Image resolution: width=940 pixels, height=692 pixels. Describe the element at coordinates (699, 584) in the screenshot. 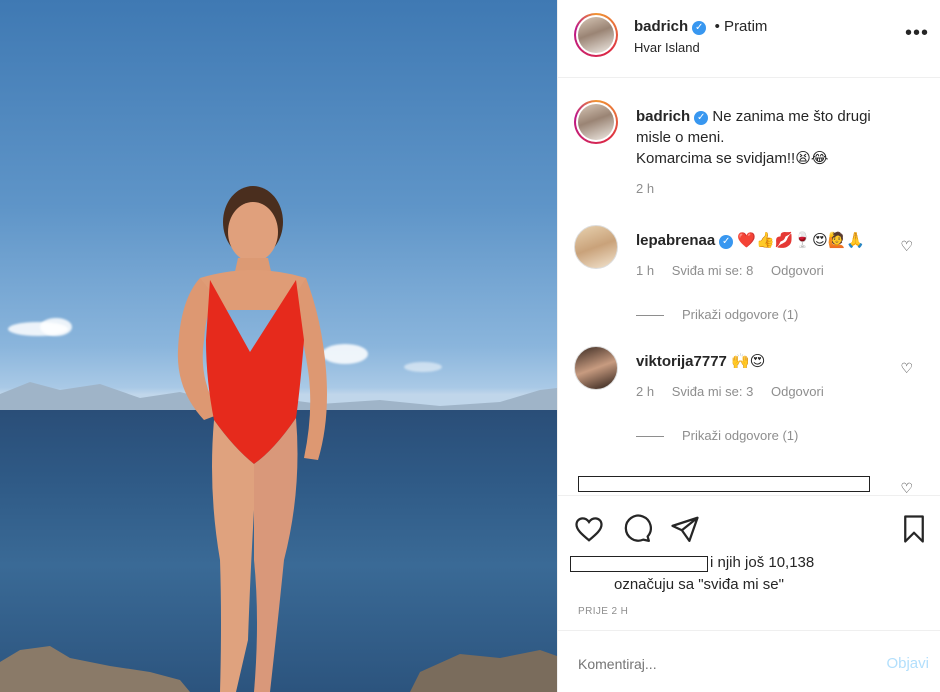

I see `likes-label: označuju sa "sviđa mi se"` at that location.